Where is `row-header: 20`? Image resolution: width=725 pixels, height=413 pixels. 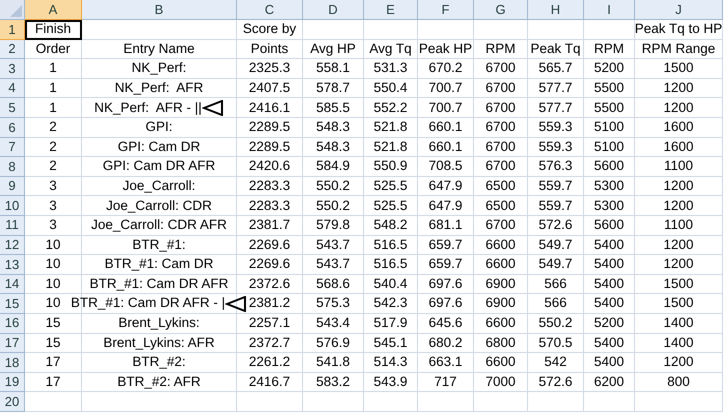 row-header: 20 is located at coordinates (12, 402).